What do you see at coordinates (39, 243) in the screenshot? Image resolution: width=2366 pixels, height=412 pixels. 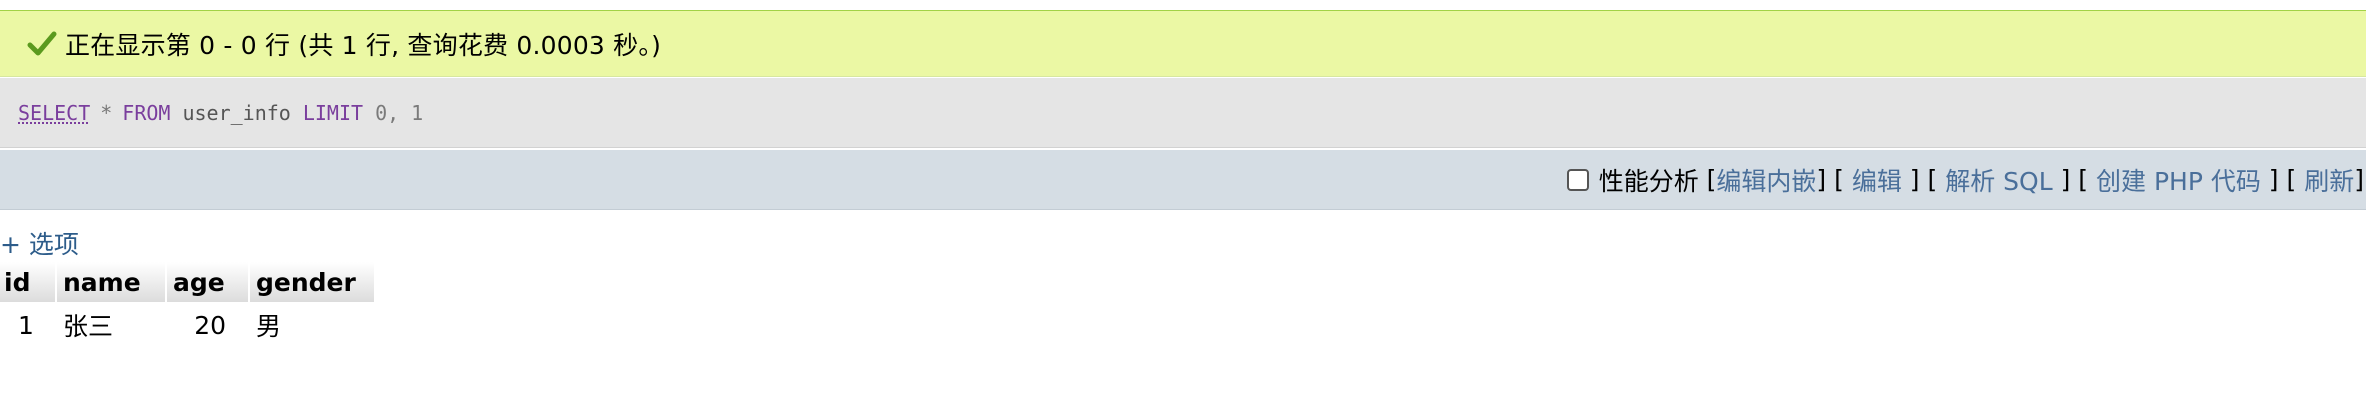 I see `options-toggle: + 选项` at bounding box center [39, 243].